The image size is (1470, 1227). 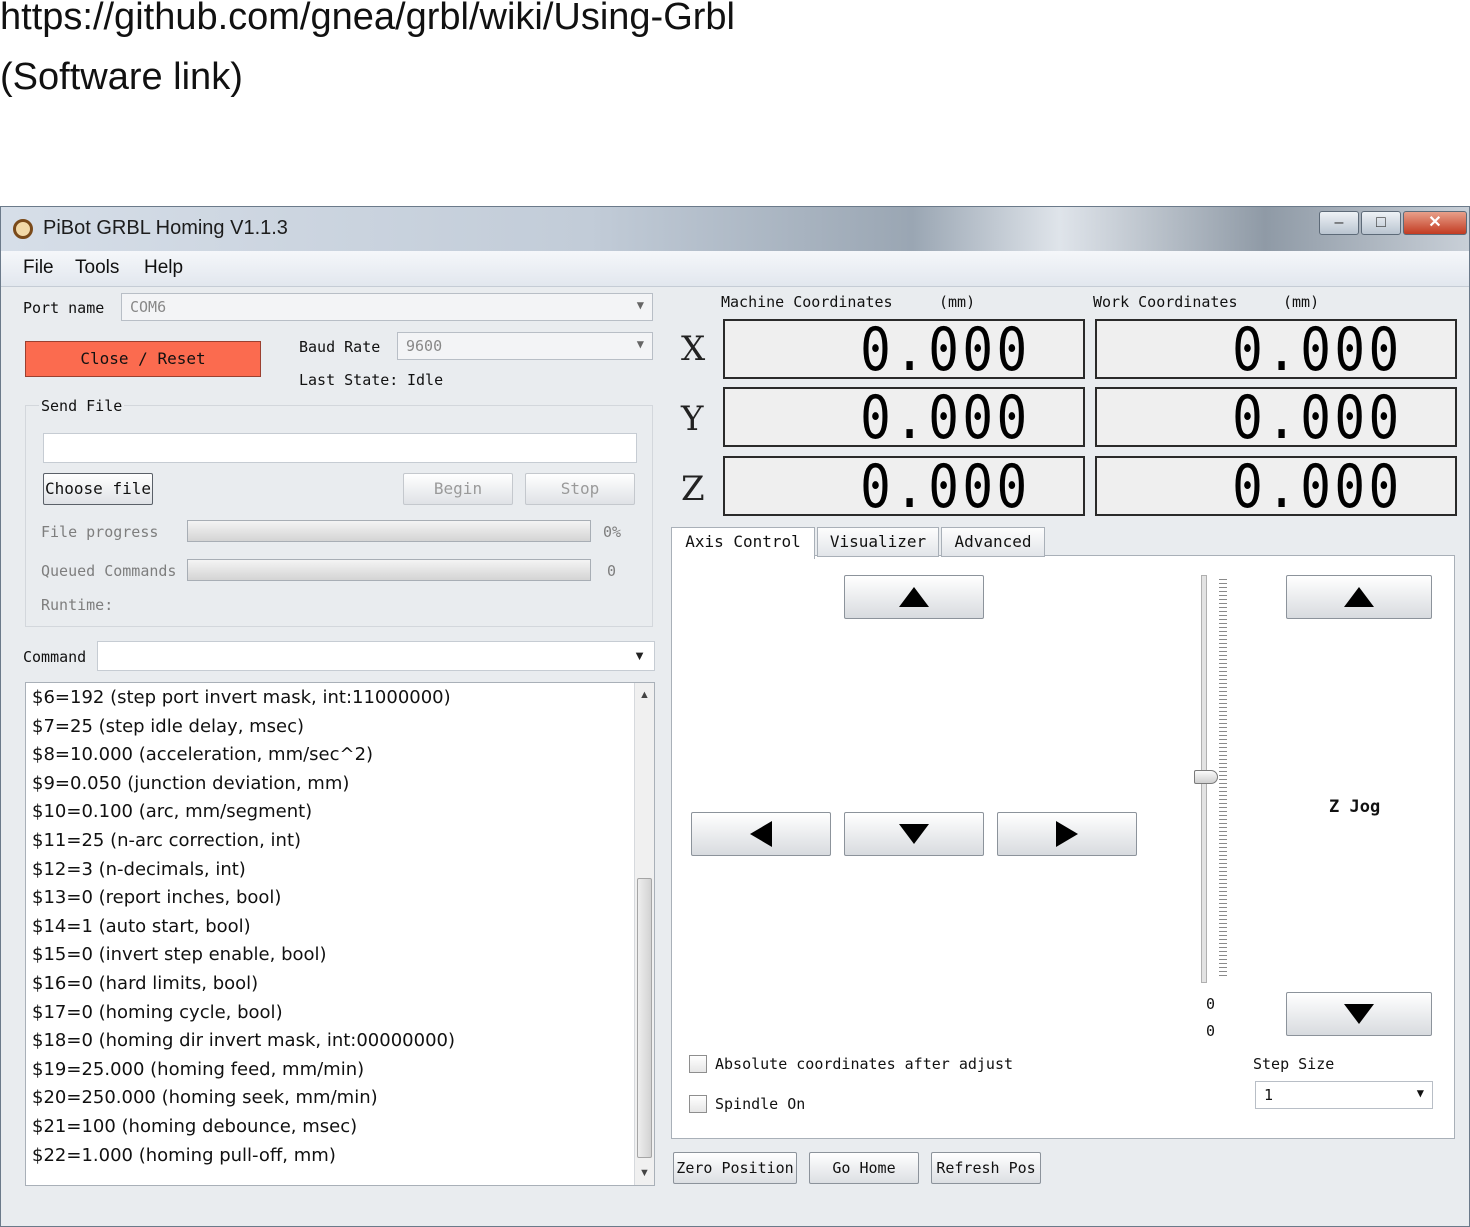 I want to click on work-z-display: 0.000, so click(x=1276, y=487).